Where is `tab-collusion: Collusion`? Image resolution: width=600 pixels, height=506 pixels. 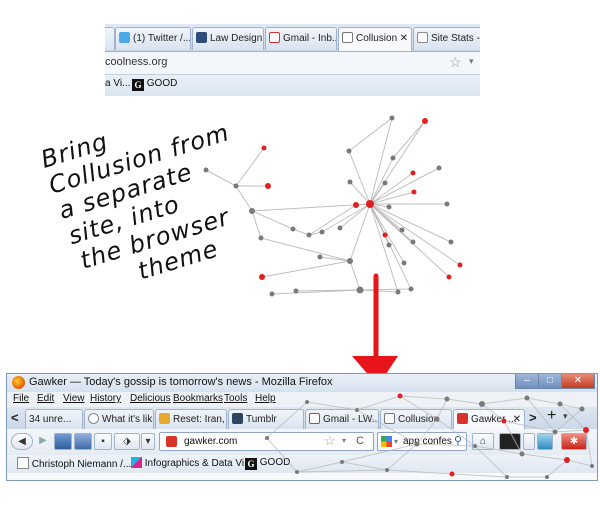
tab-collusion: Collusion is located at coordinates (416, 419).